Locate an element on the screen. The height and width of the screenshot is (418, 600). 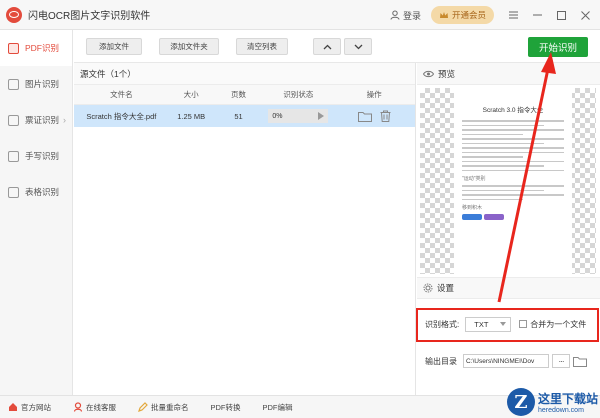
sidebar-item-pdf: PDF识别 is located at coordinates (36, 48).